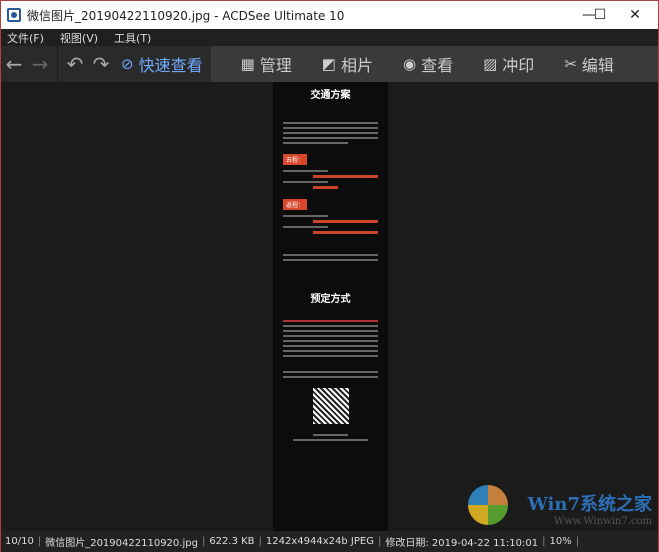 The image size is (659, 552). I want to click on modified-date: 修改日期: 2019-04-22 11:10:01, so click(462, 543).